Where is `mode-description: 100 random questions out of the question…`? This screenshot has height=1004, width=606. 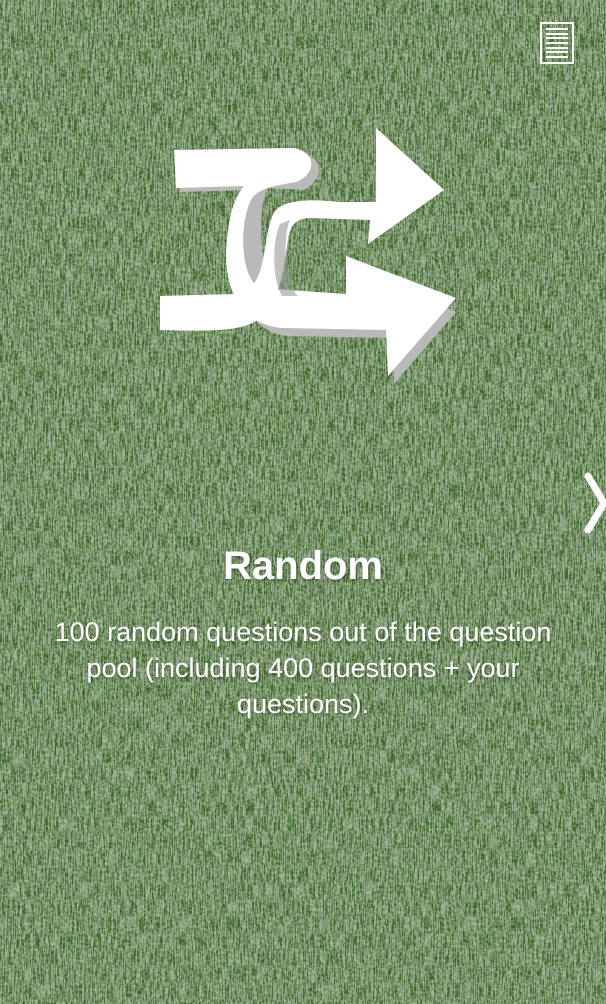 mode-description: 100 random questions out of the question… is located at coordinates (303, 668).